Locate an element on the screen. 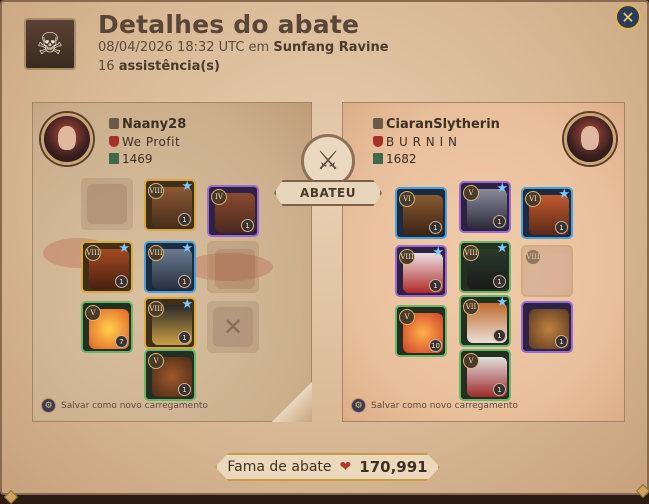 This screenshot has height=504, width=649. close-icon: ✕ is located at coordinates (628, 17).